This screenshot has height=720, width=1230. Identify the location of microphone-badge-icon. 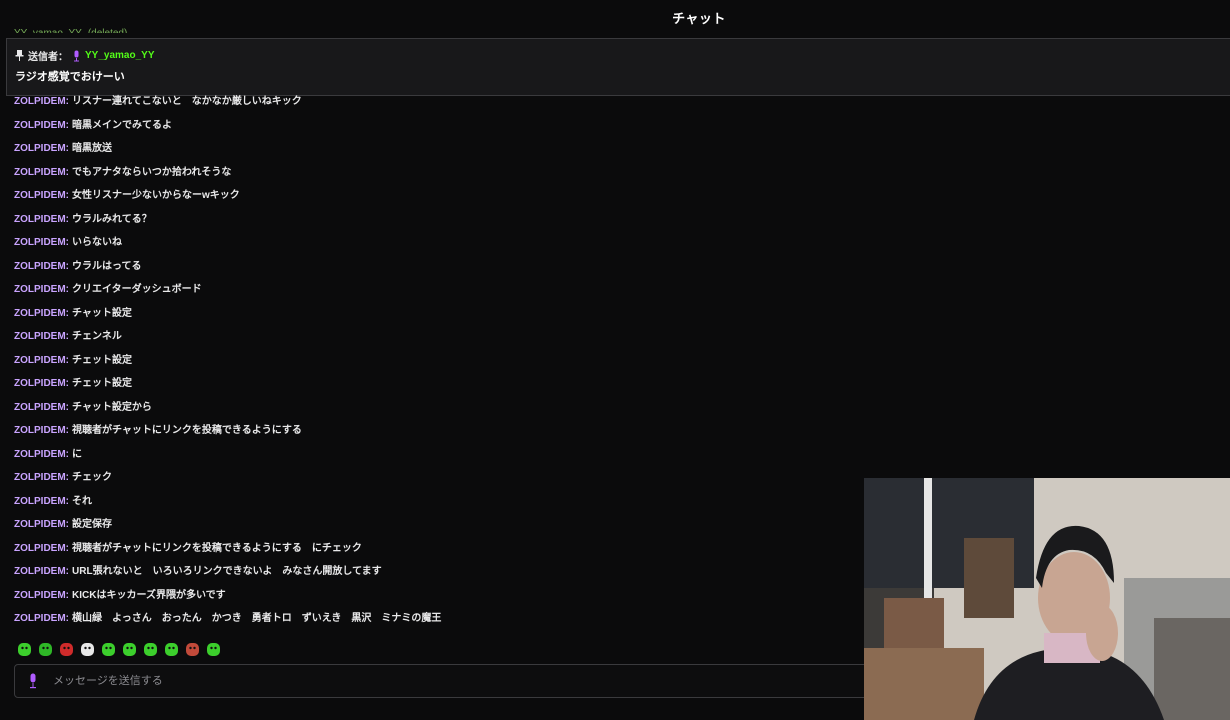
(76, 55).